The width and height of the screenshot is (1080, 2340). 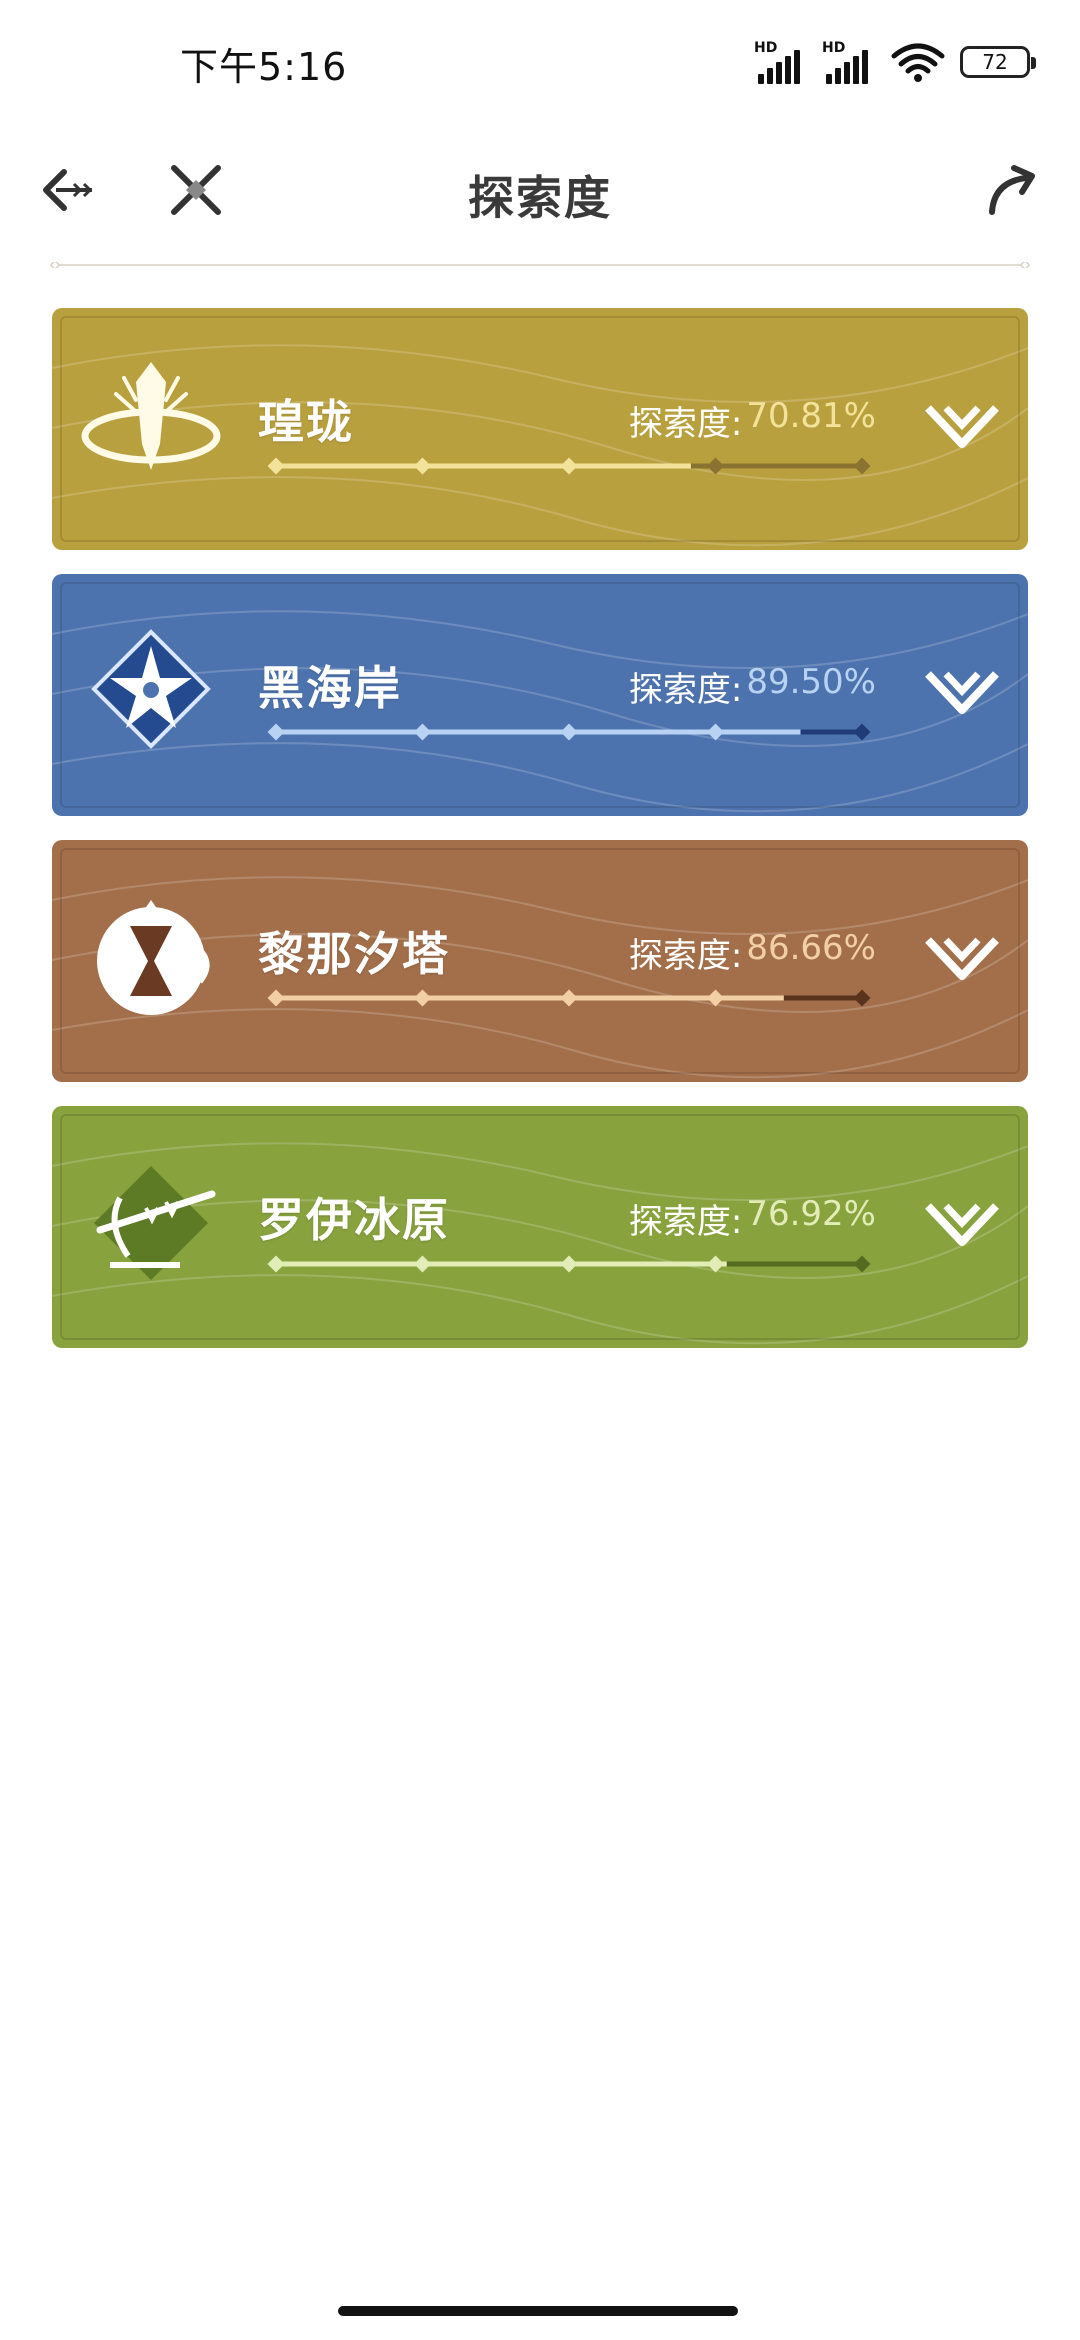 What do you see at coordinates (540, 695) in the screenshot?
I see `region-card: 黑海岸 探索度: 89.50%` at bounding box center [540, 695].